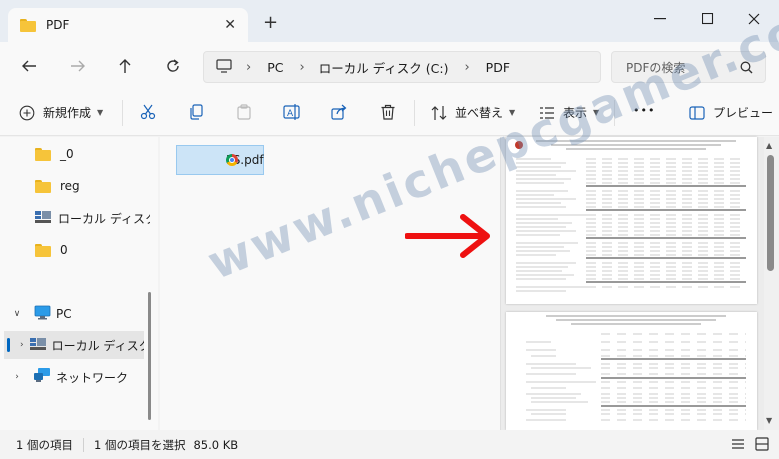  Describe the element at coordinates (697, 112) in the screenshot. I see `preview-pane-icon` at that location.